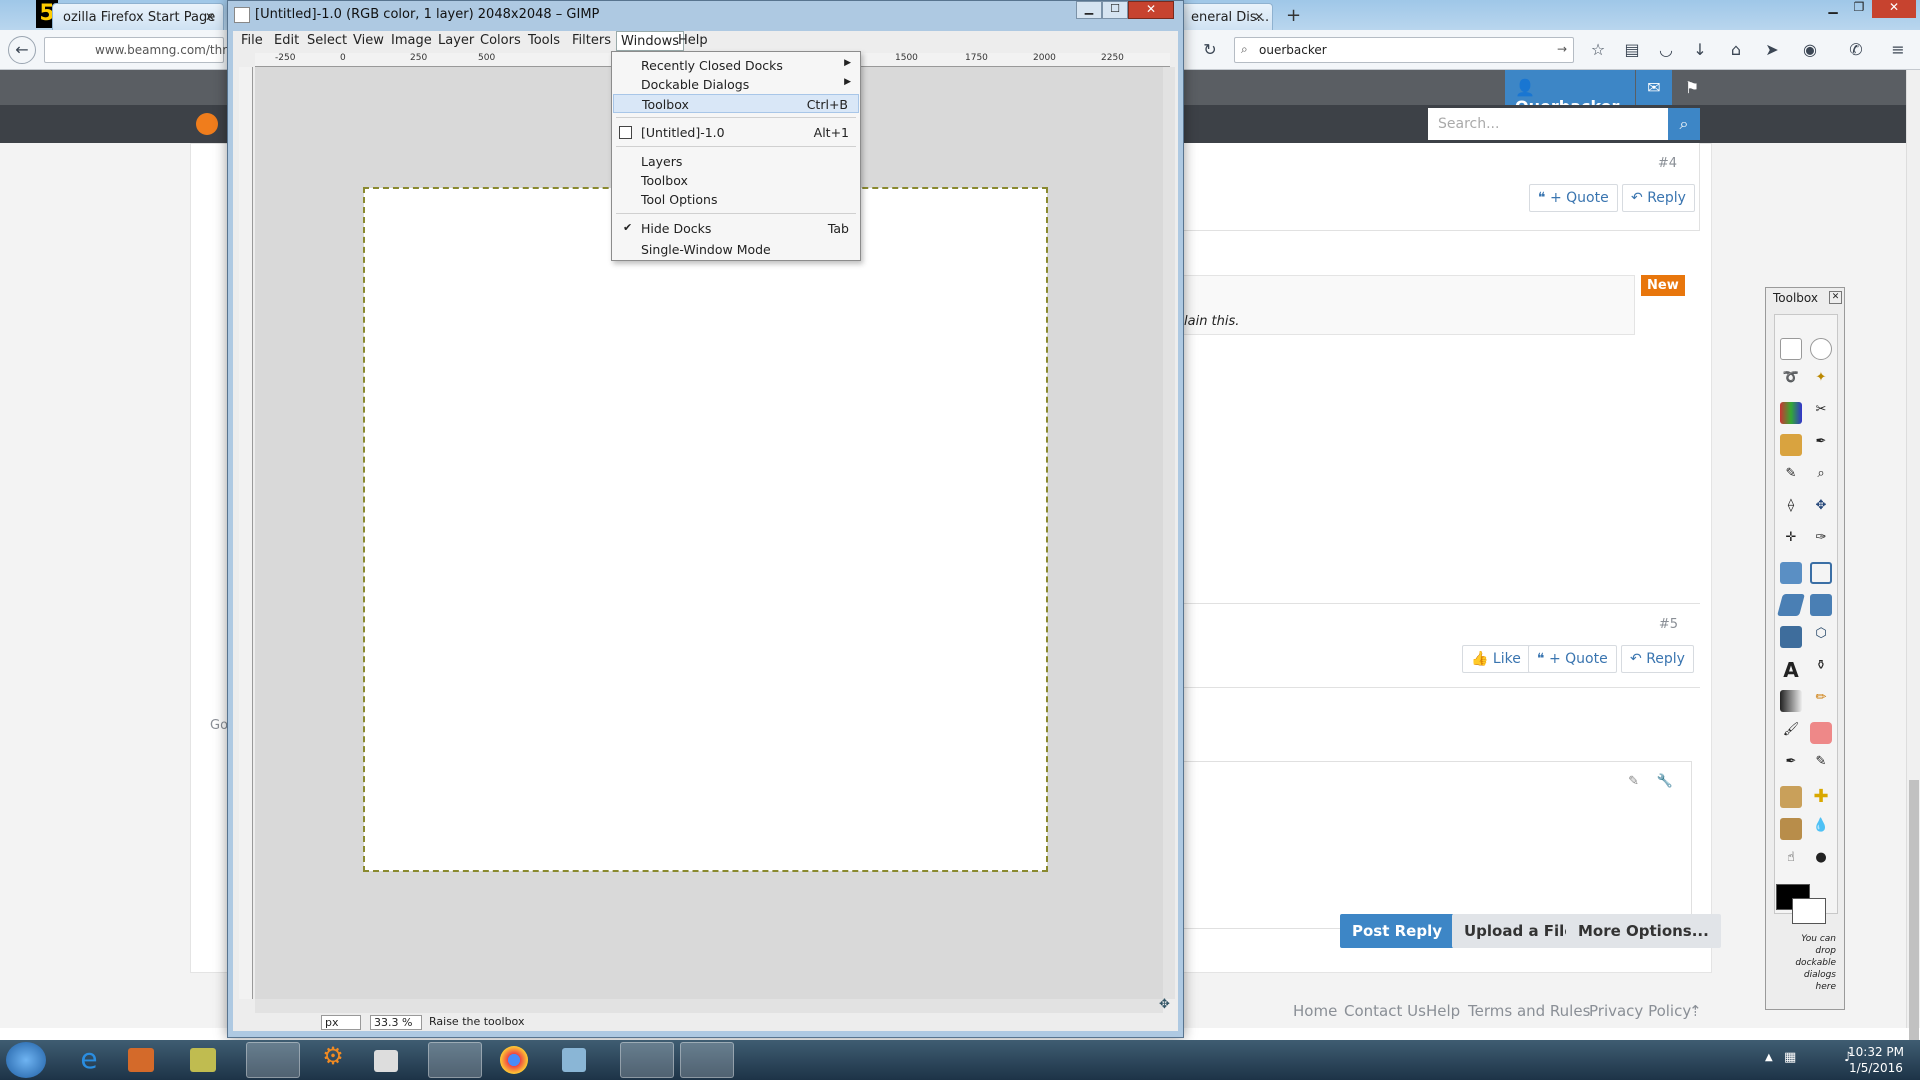 The height and width of the screenshot is (1080, 1920). Describe the element at coordinates (736, 65) in the screenshot. I see `menu-item-recently-closed-docks: Recently Closed Docks ▶` at that location.